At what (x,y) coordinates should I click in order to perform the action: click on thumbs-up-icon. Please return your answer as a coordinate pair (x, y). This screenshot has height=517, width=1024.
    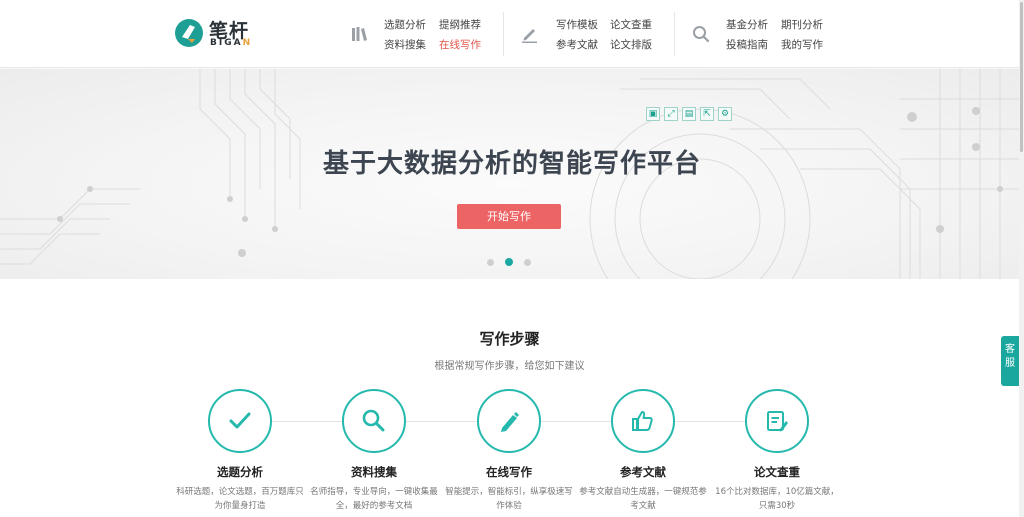
    Looking at the image, I should click on (642, 421).